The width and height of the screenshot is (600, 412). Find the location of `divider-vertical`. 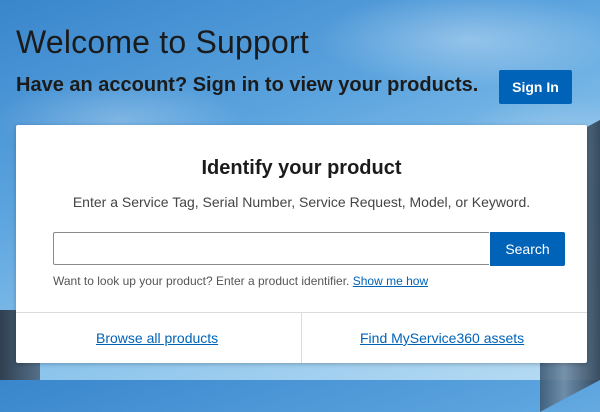

divider-vertical is located at coordinates (301, 337).